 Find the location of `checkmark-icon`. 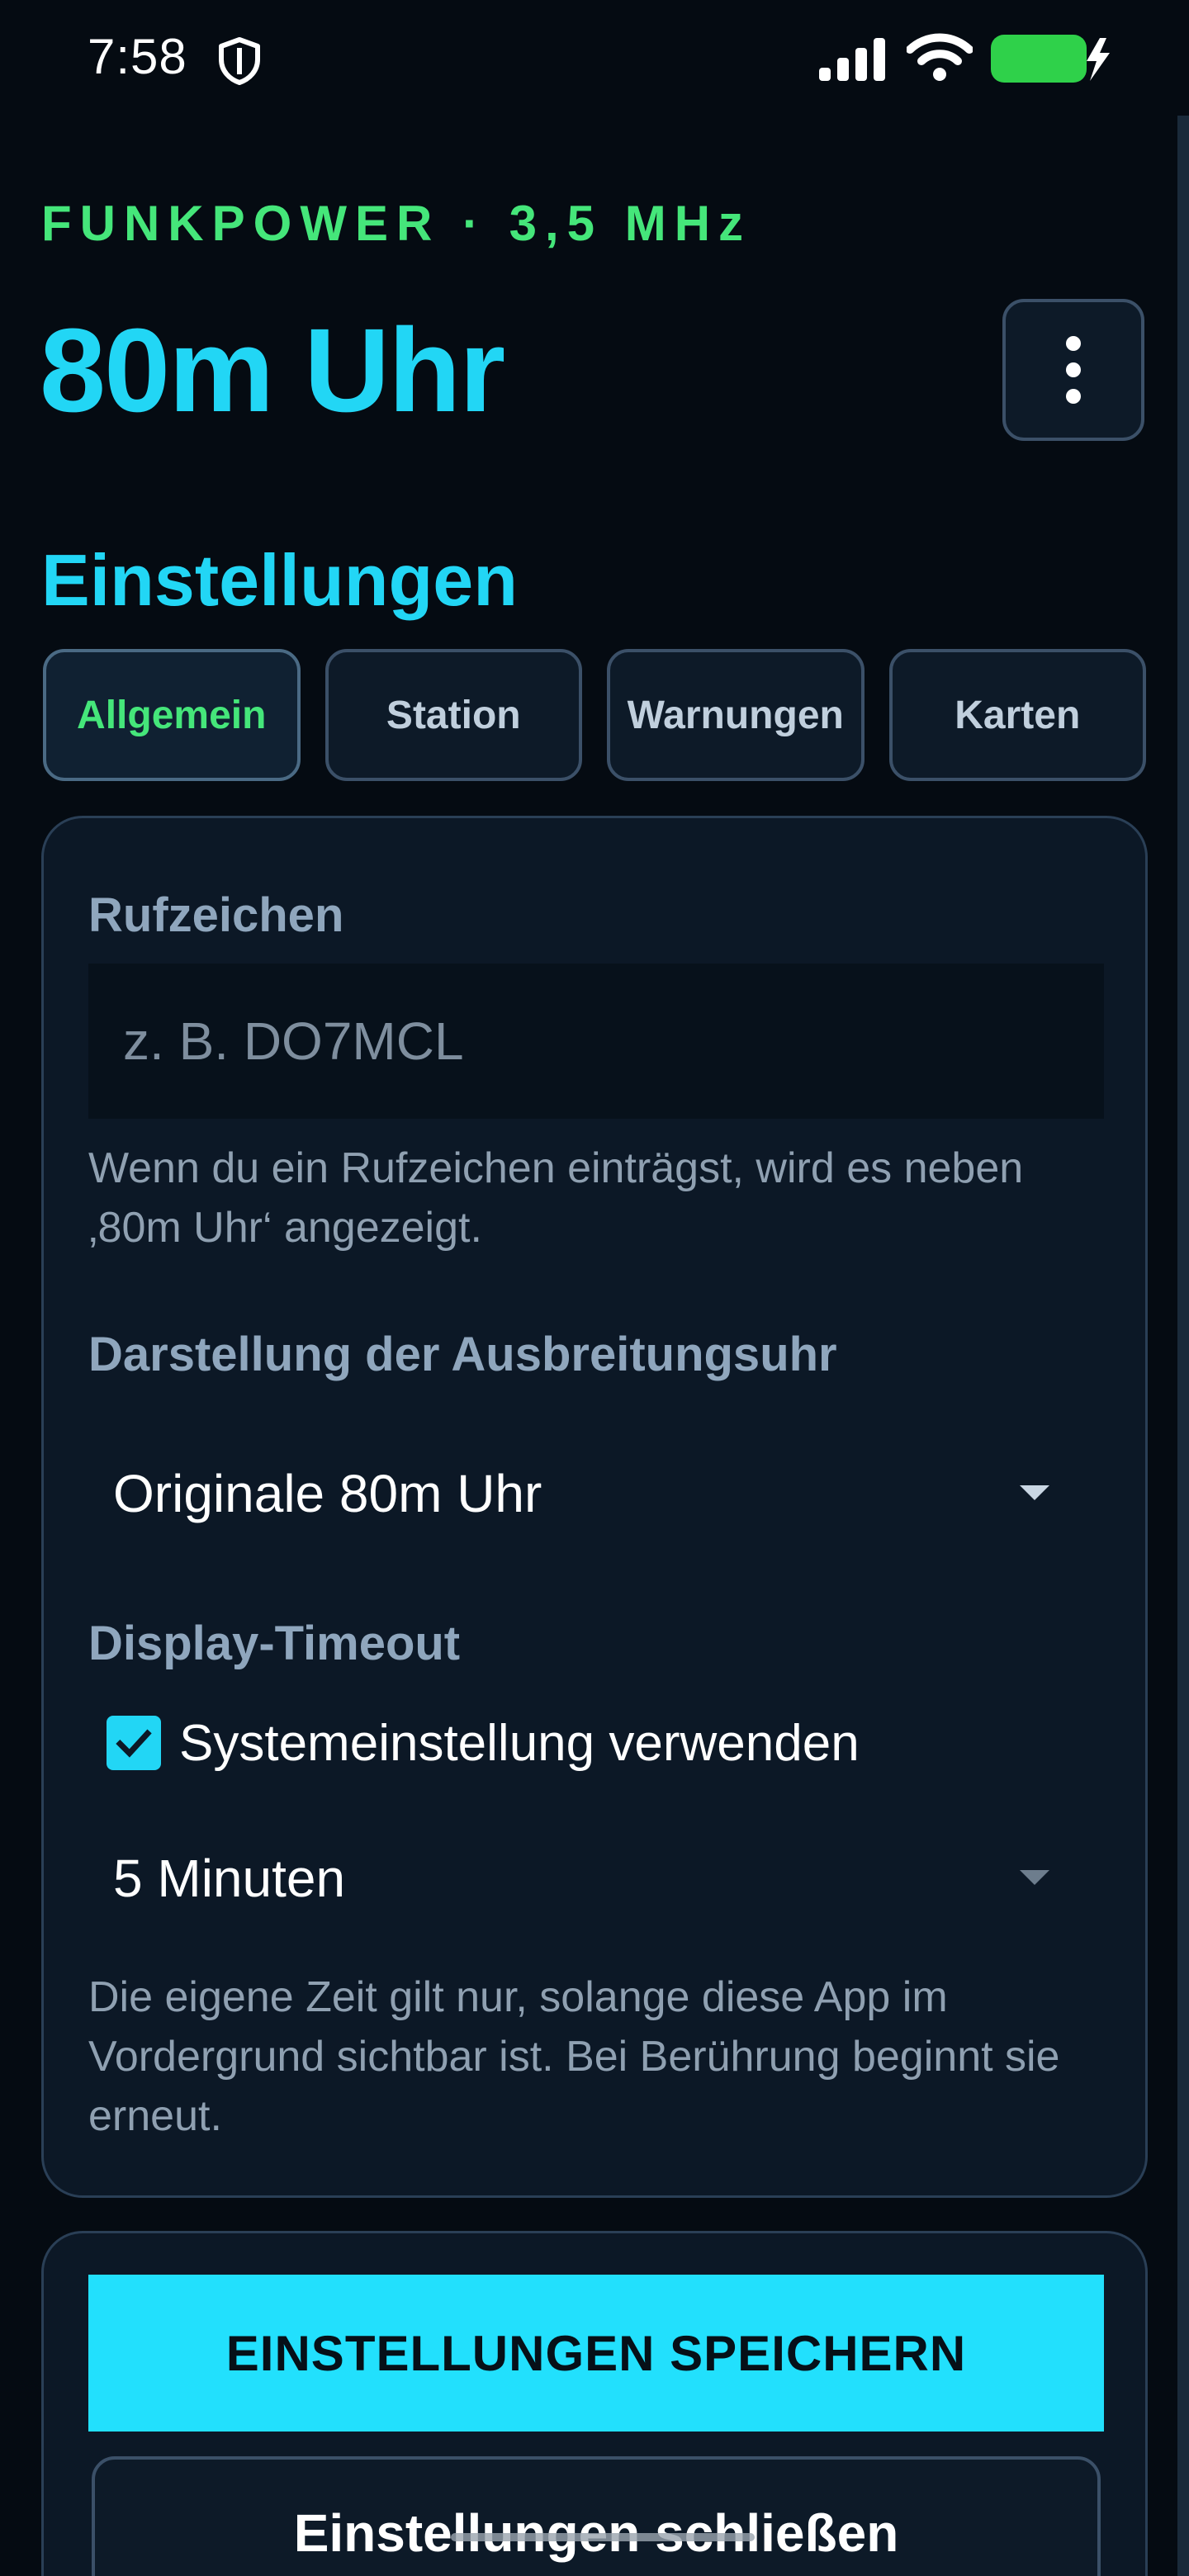

checkmark-icon is located at coordinates (134, 1743).